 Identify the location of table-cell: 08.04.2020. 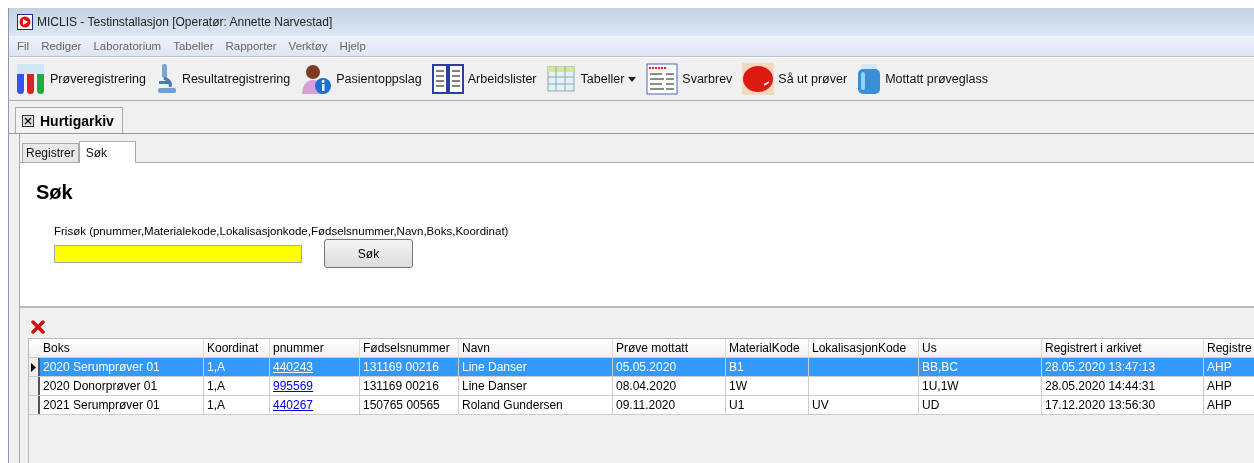
(669, 386).